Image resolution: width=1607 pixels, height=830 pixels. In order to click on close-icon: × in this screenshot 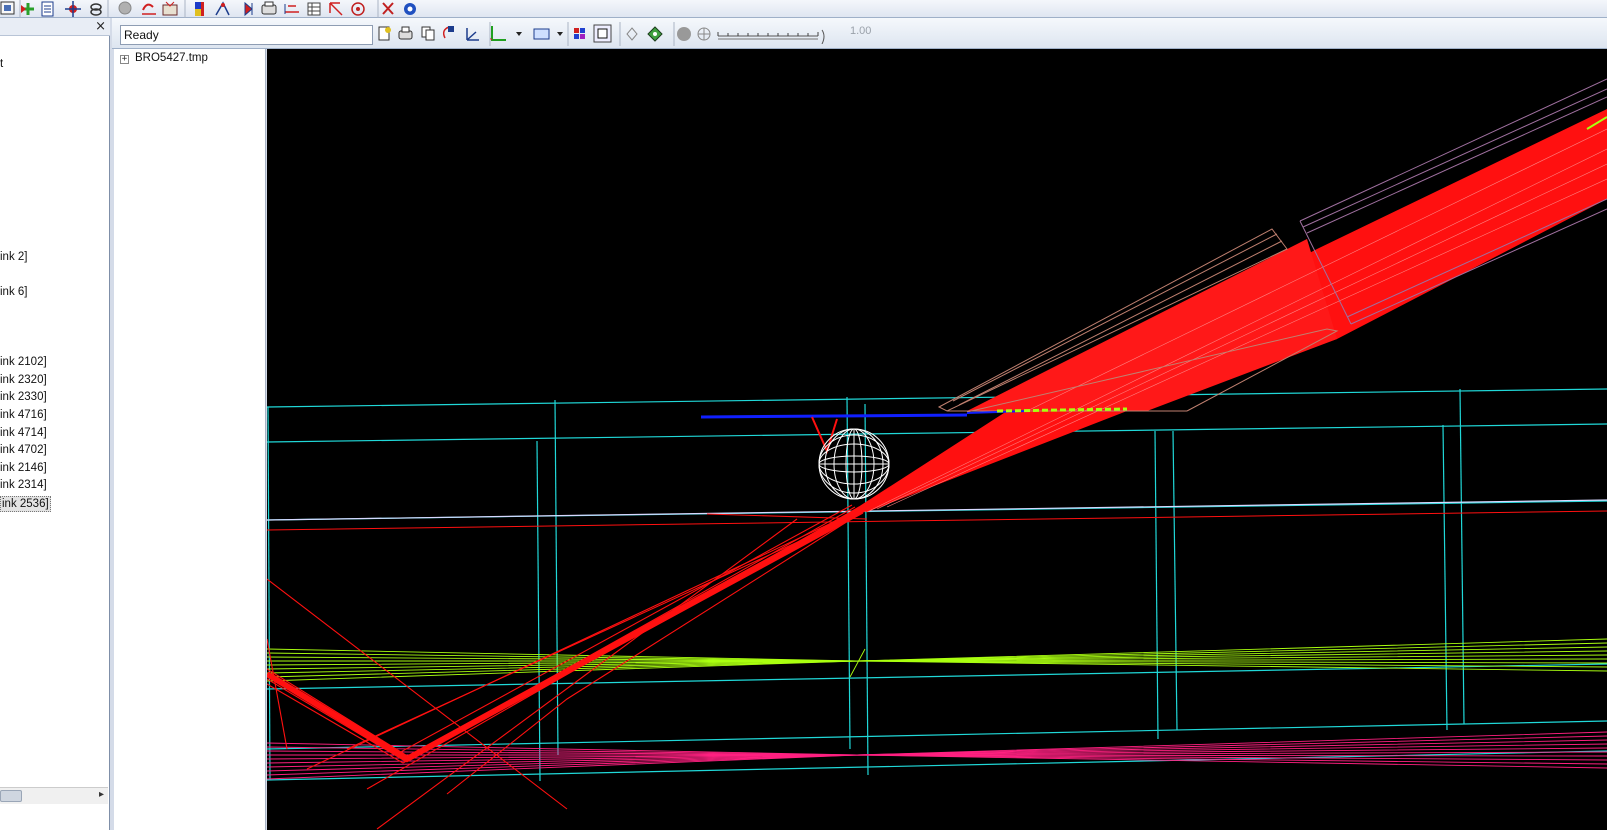, I will do `click(100, 26)`.